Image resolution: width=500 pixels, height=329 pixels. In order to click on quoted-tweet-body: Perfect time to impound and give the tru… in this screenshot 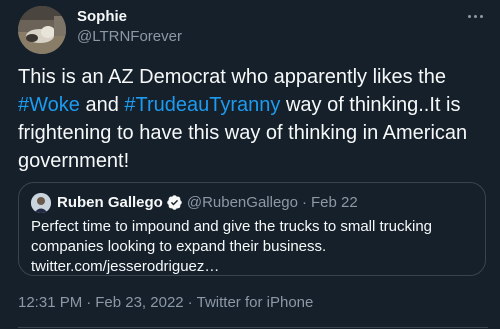, I will do `click(232, 236)`.